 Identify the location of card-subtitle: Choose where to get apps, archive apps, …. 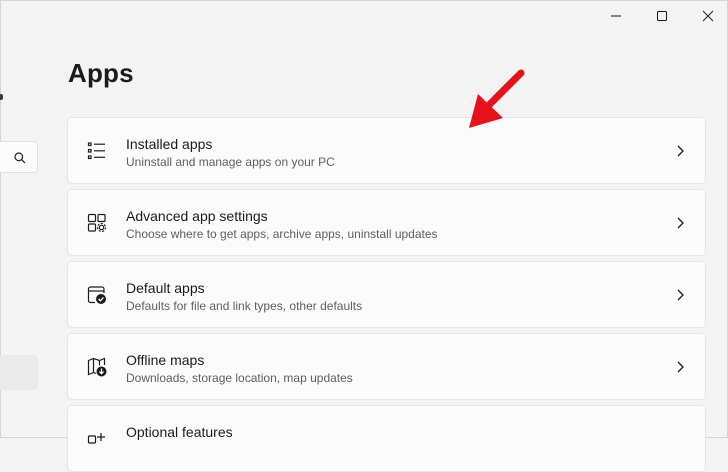
(282, 234).